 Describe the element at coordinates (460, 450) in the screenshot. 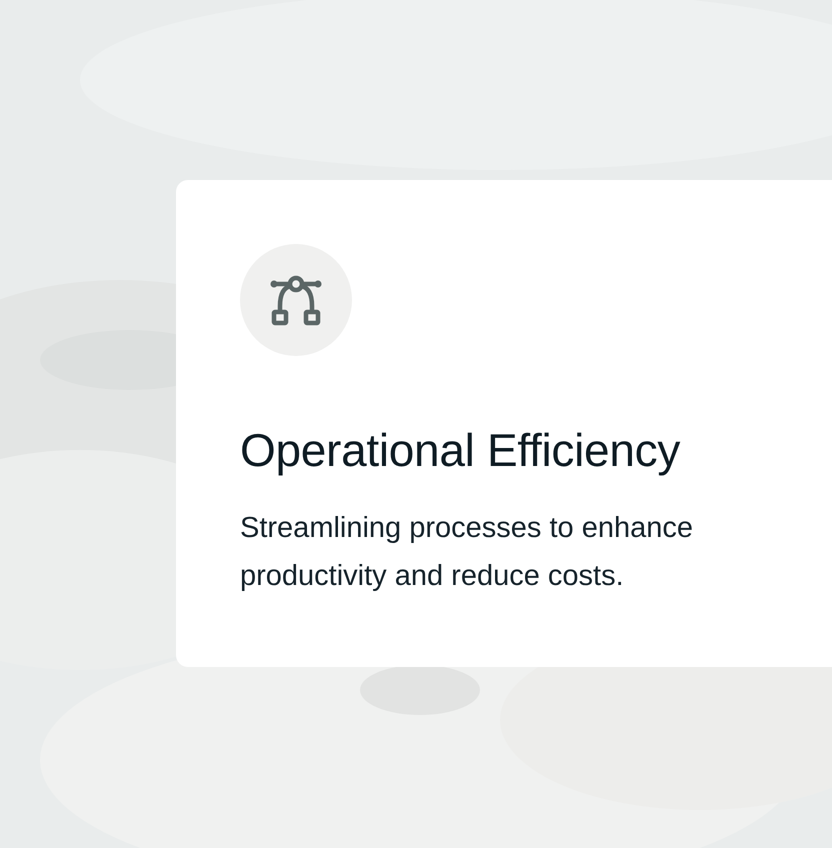

I see `card-title: Operational Efficiency` at that location.